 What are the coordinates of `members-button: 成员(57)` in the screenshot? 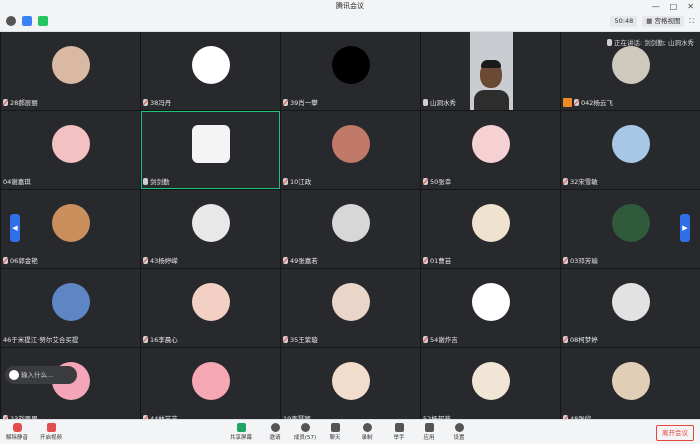 It's located at (305, 432).